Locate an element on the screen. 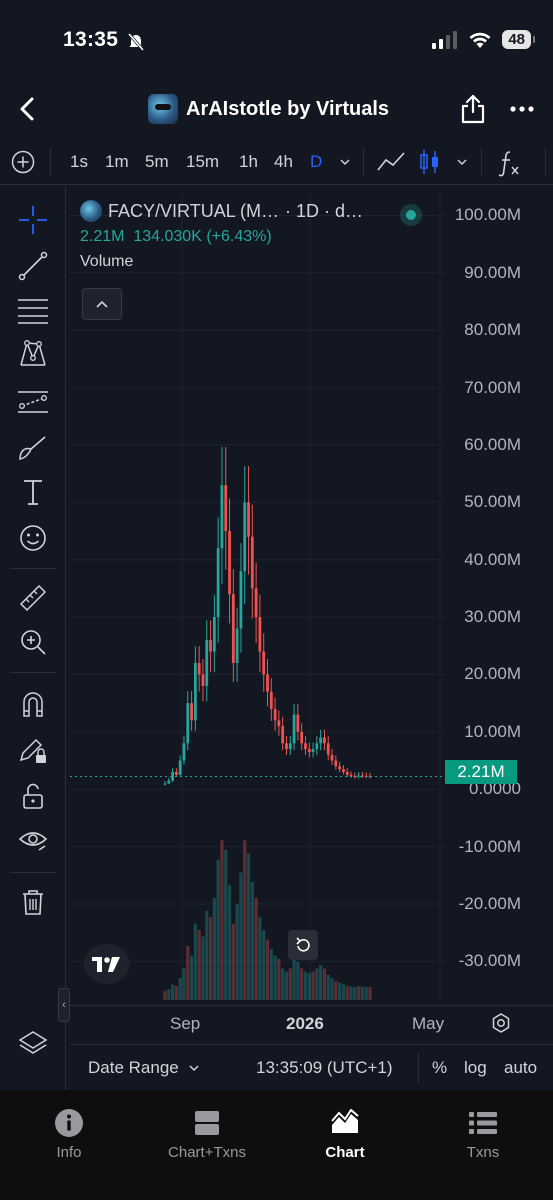 Image resolution: width=553 pixels, height=1200 pixels. legend-values: 2.21M 134.030K (+6.43%) is located at coordinates (260, 237).